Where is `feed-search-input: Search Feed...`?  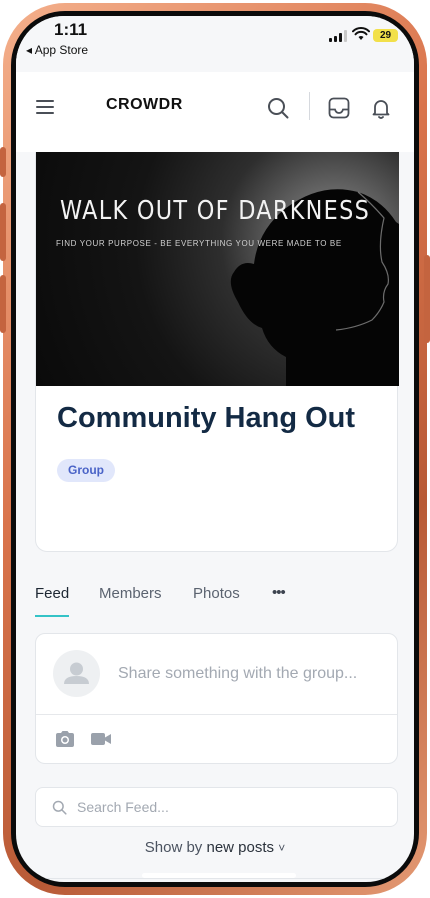 feed-search-input: Search Feed... is located at coordinates (216, 807).